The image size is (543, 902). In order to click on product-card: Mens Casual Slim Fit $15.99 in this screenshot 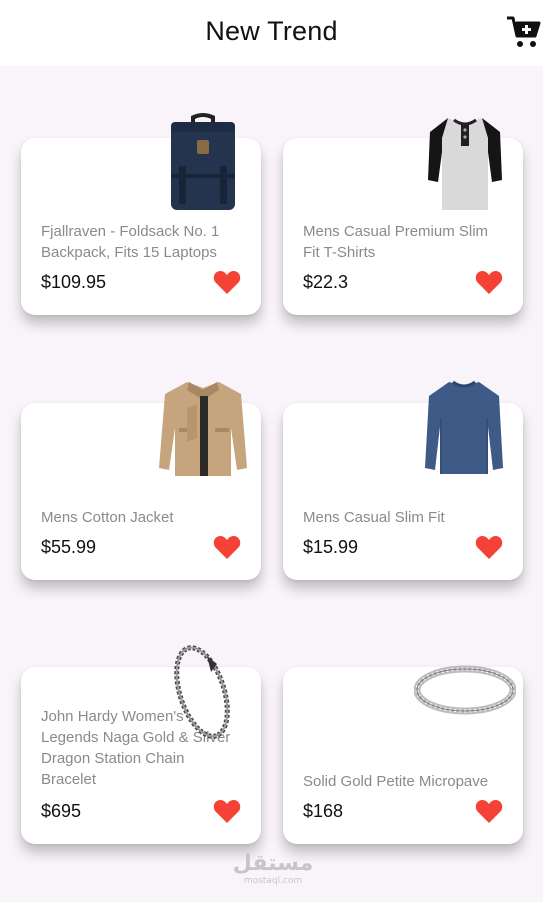, I will do `click(403, 480)`.